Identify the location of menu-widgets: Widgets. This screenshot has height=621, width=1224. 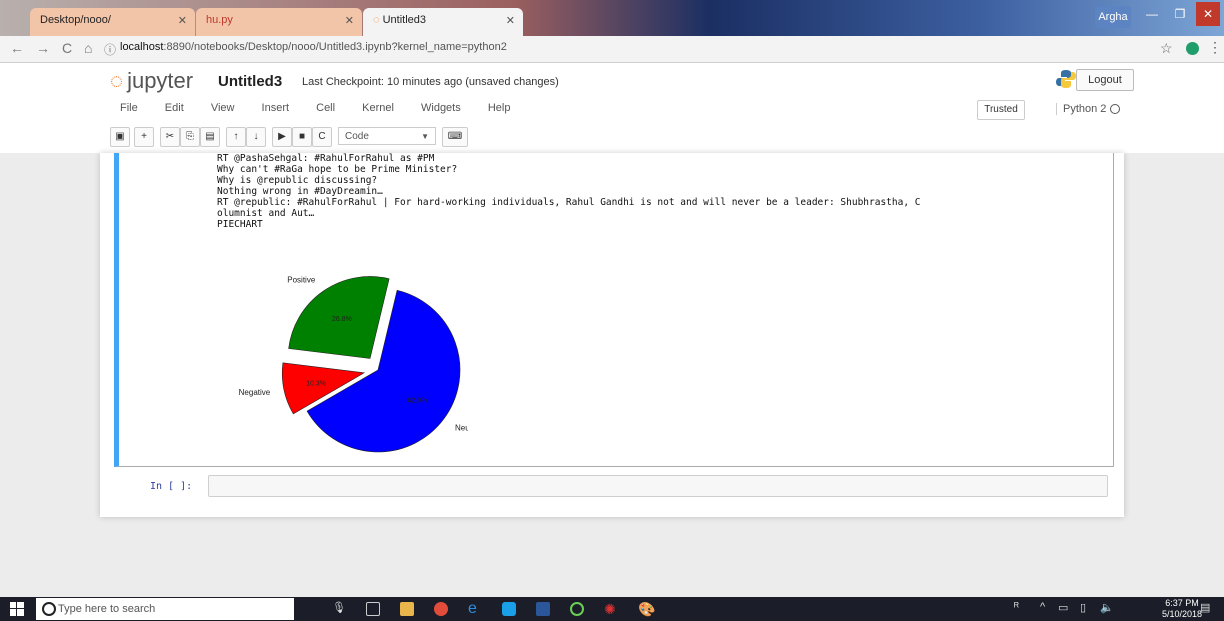
(441, 108).